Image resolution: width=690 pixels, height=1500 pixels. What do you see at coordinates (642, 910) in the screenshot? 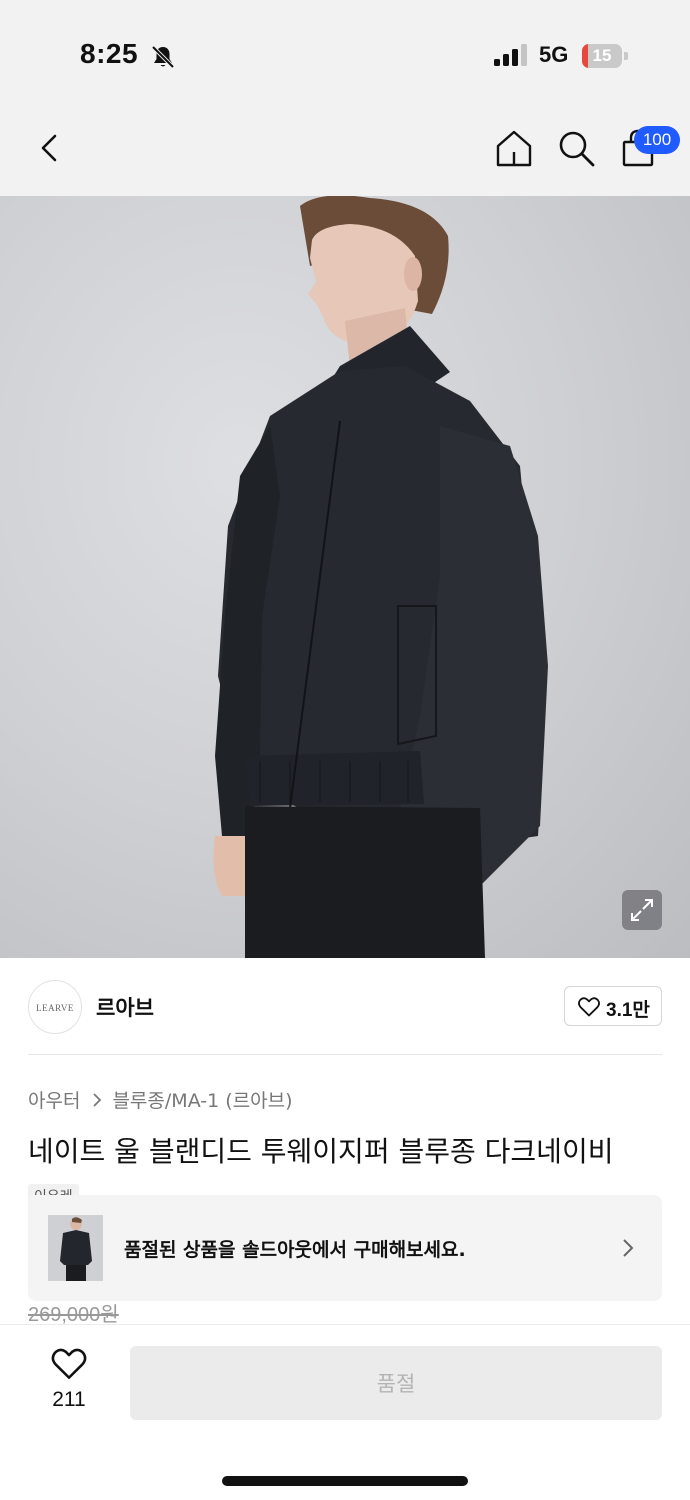
I see `expand-icon` at bounding box center [642, 910].